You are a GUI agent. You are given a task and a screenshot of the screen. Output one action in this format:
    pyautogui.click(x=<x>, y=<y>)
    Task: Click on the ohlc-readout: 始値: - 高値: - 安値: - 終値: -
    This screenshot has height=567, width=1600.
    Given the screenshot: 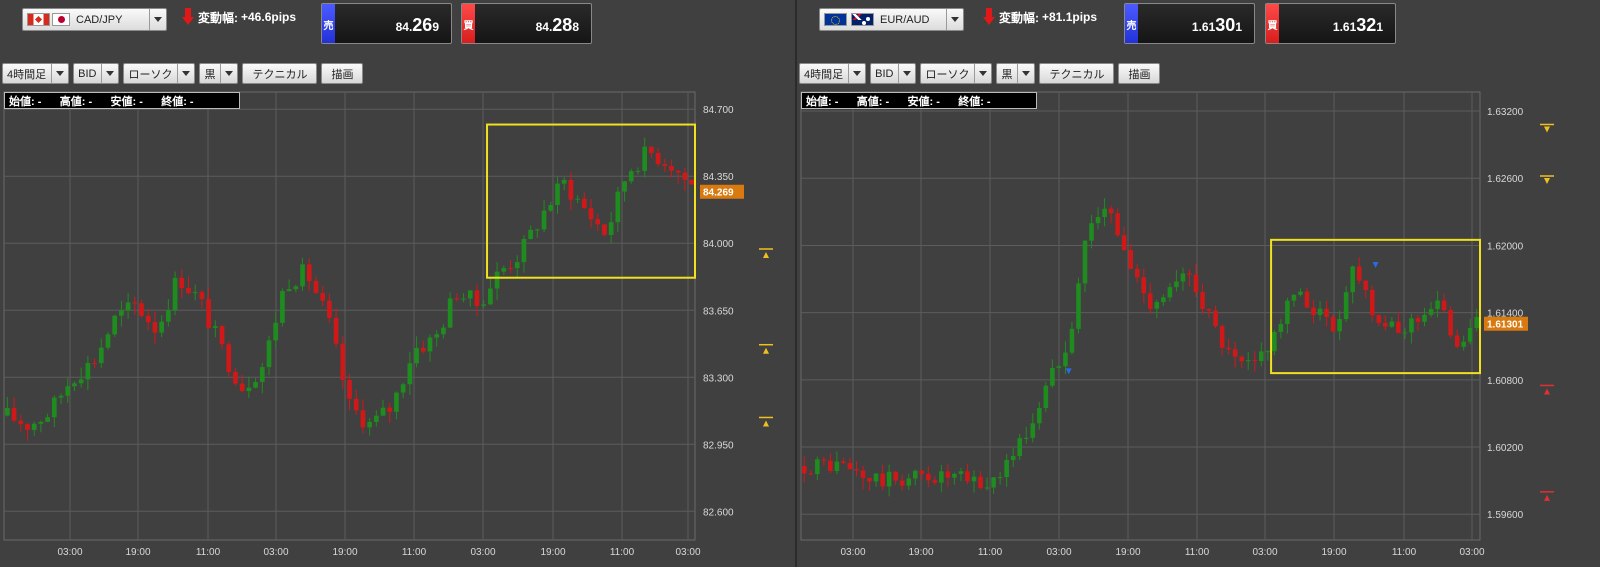 What is the action you would take?
    pyautogui.click(x=122, y=100)
    